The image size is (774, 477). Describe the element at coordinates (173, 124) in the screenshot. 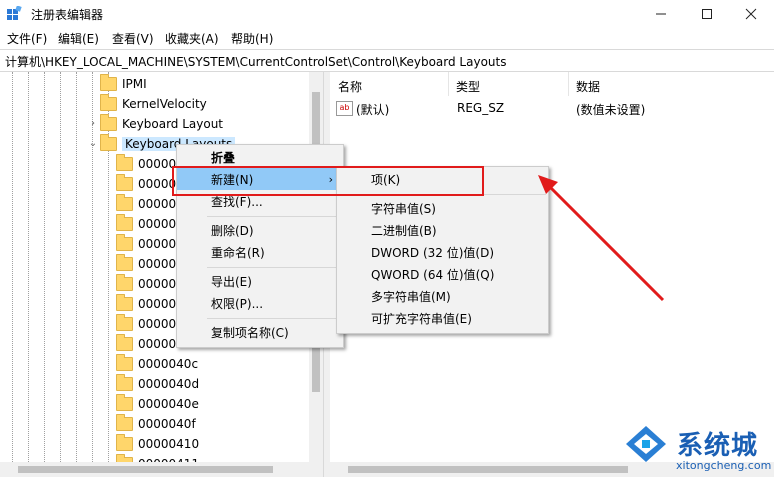

I see `tree-node-label: Keyboard Layout` at that location.